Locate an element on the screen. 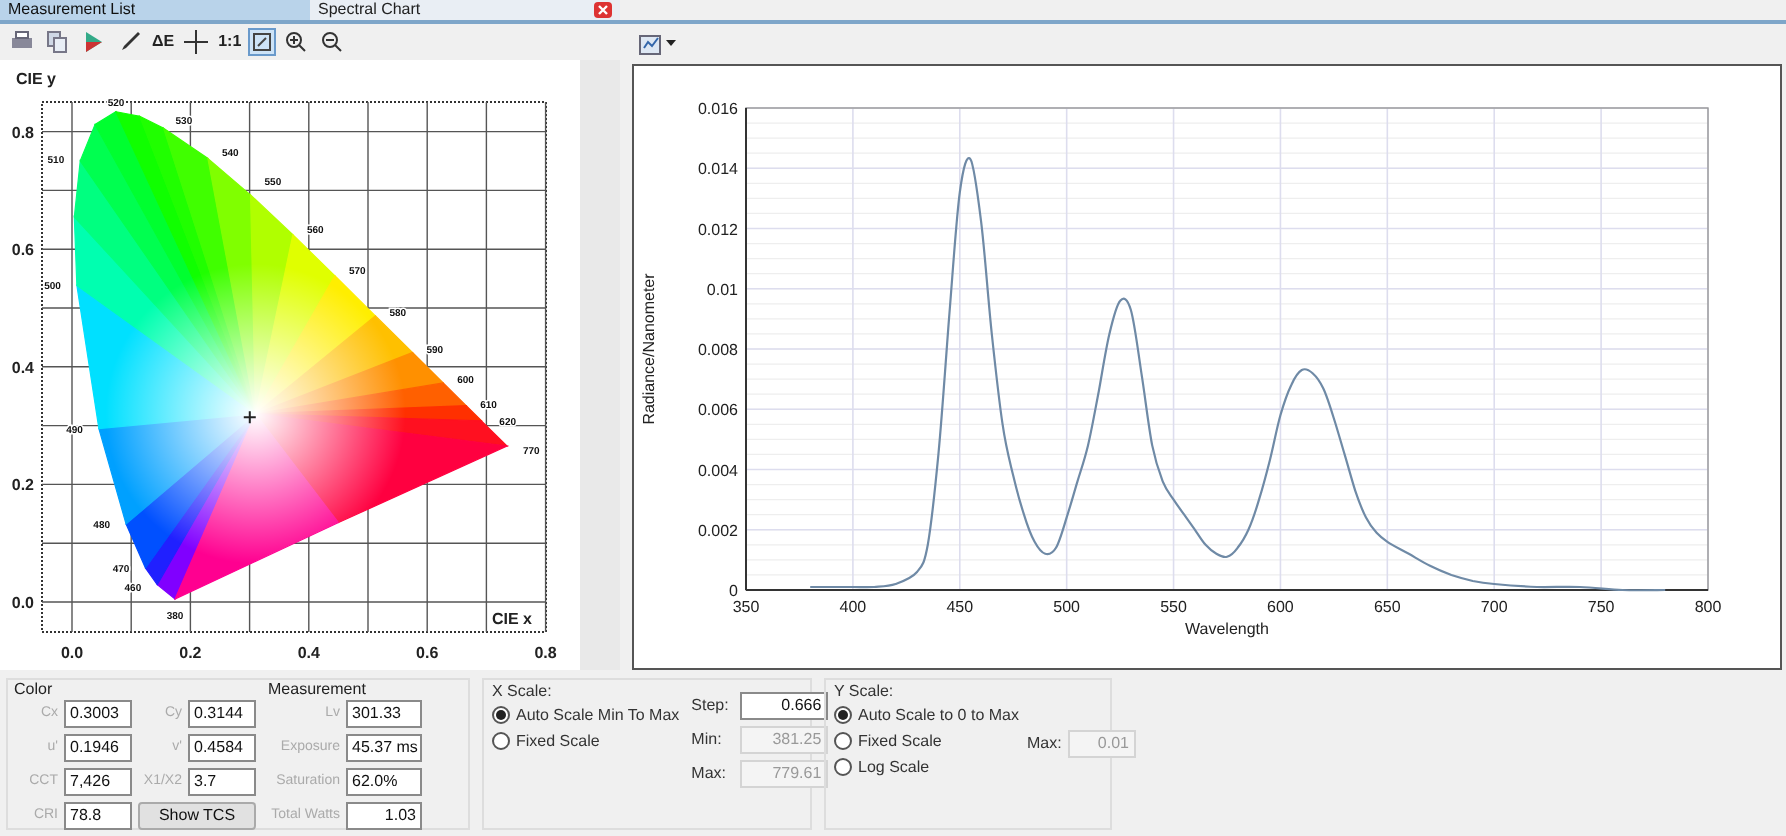  value-field: 62.0% is located at coordinates (384, 782).